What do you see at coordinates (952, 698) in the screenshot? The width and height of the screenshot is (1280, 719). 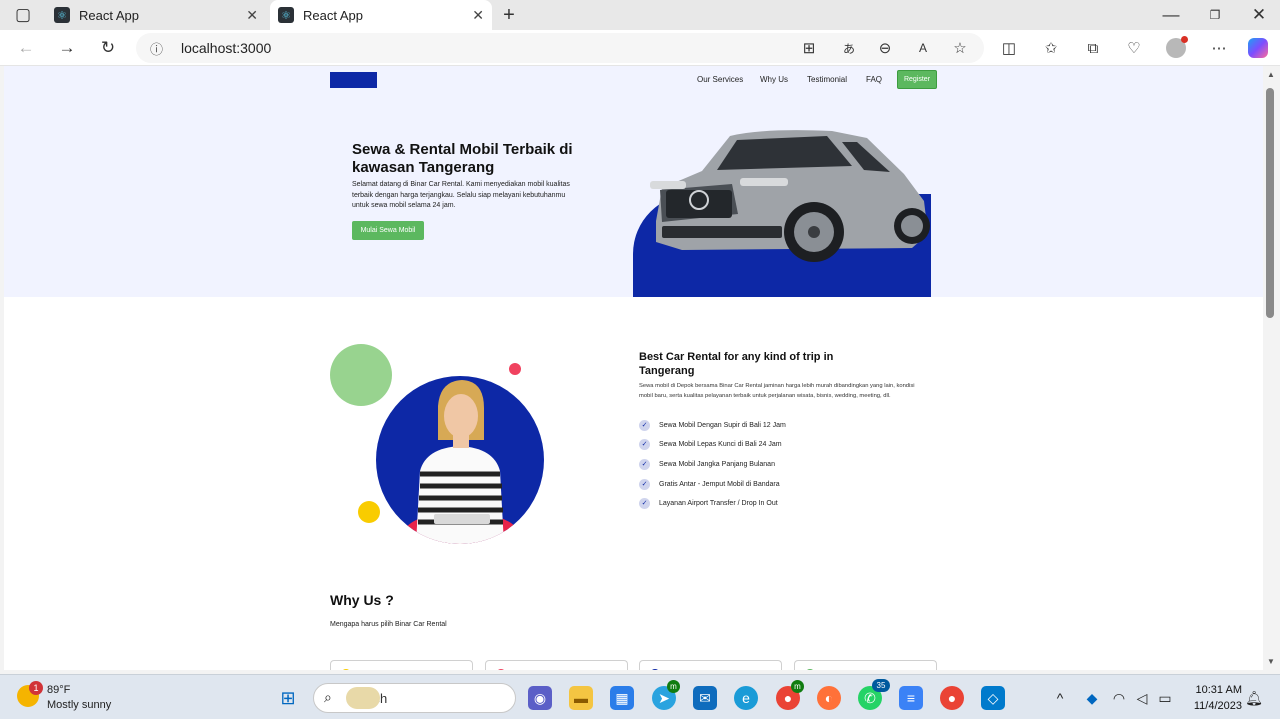 I see `chrome-profile-icon: ●` at bounding box center [952, 698].